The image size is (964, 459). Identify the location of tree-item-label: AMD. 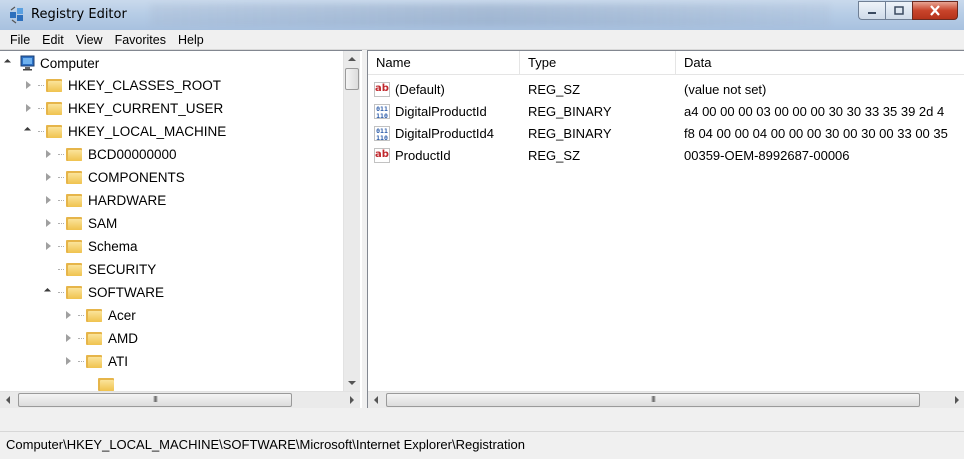
(123, 338).